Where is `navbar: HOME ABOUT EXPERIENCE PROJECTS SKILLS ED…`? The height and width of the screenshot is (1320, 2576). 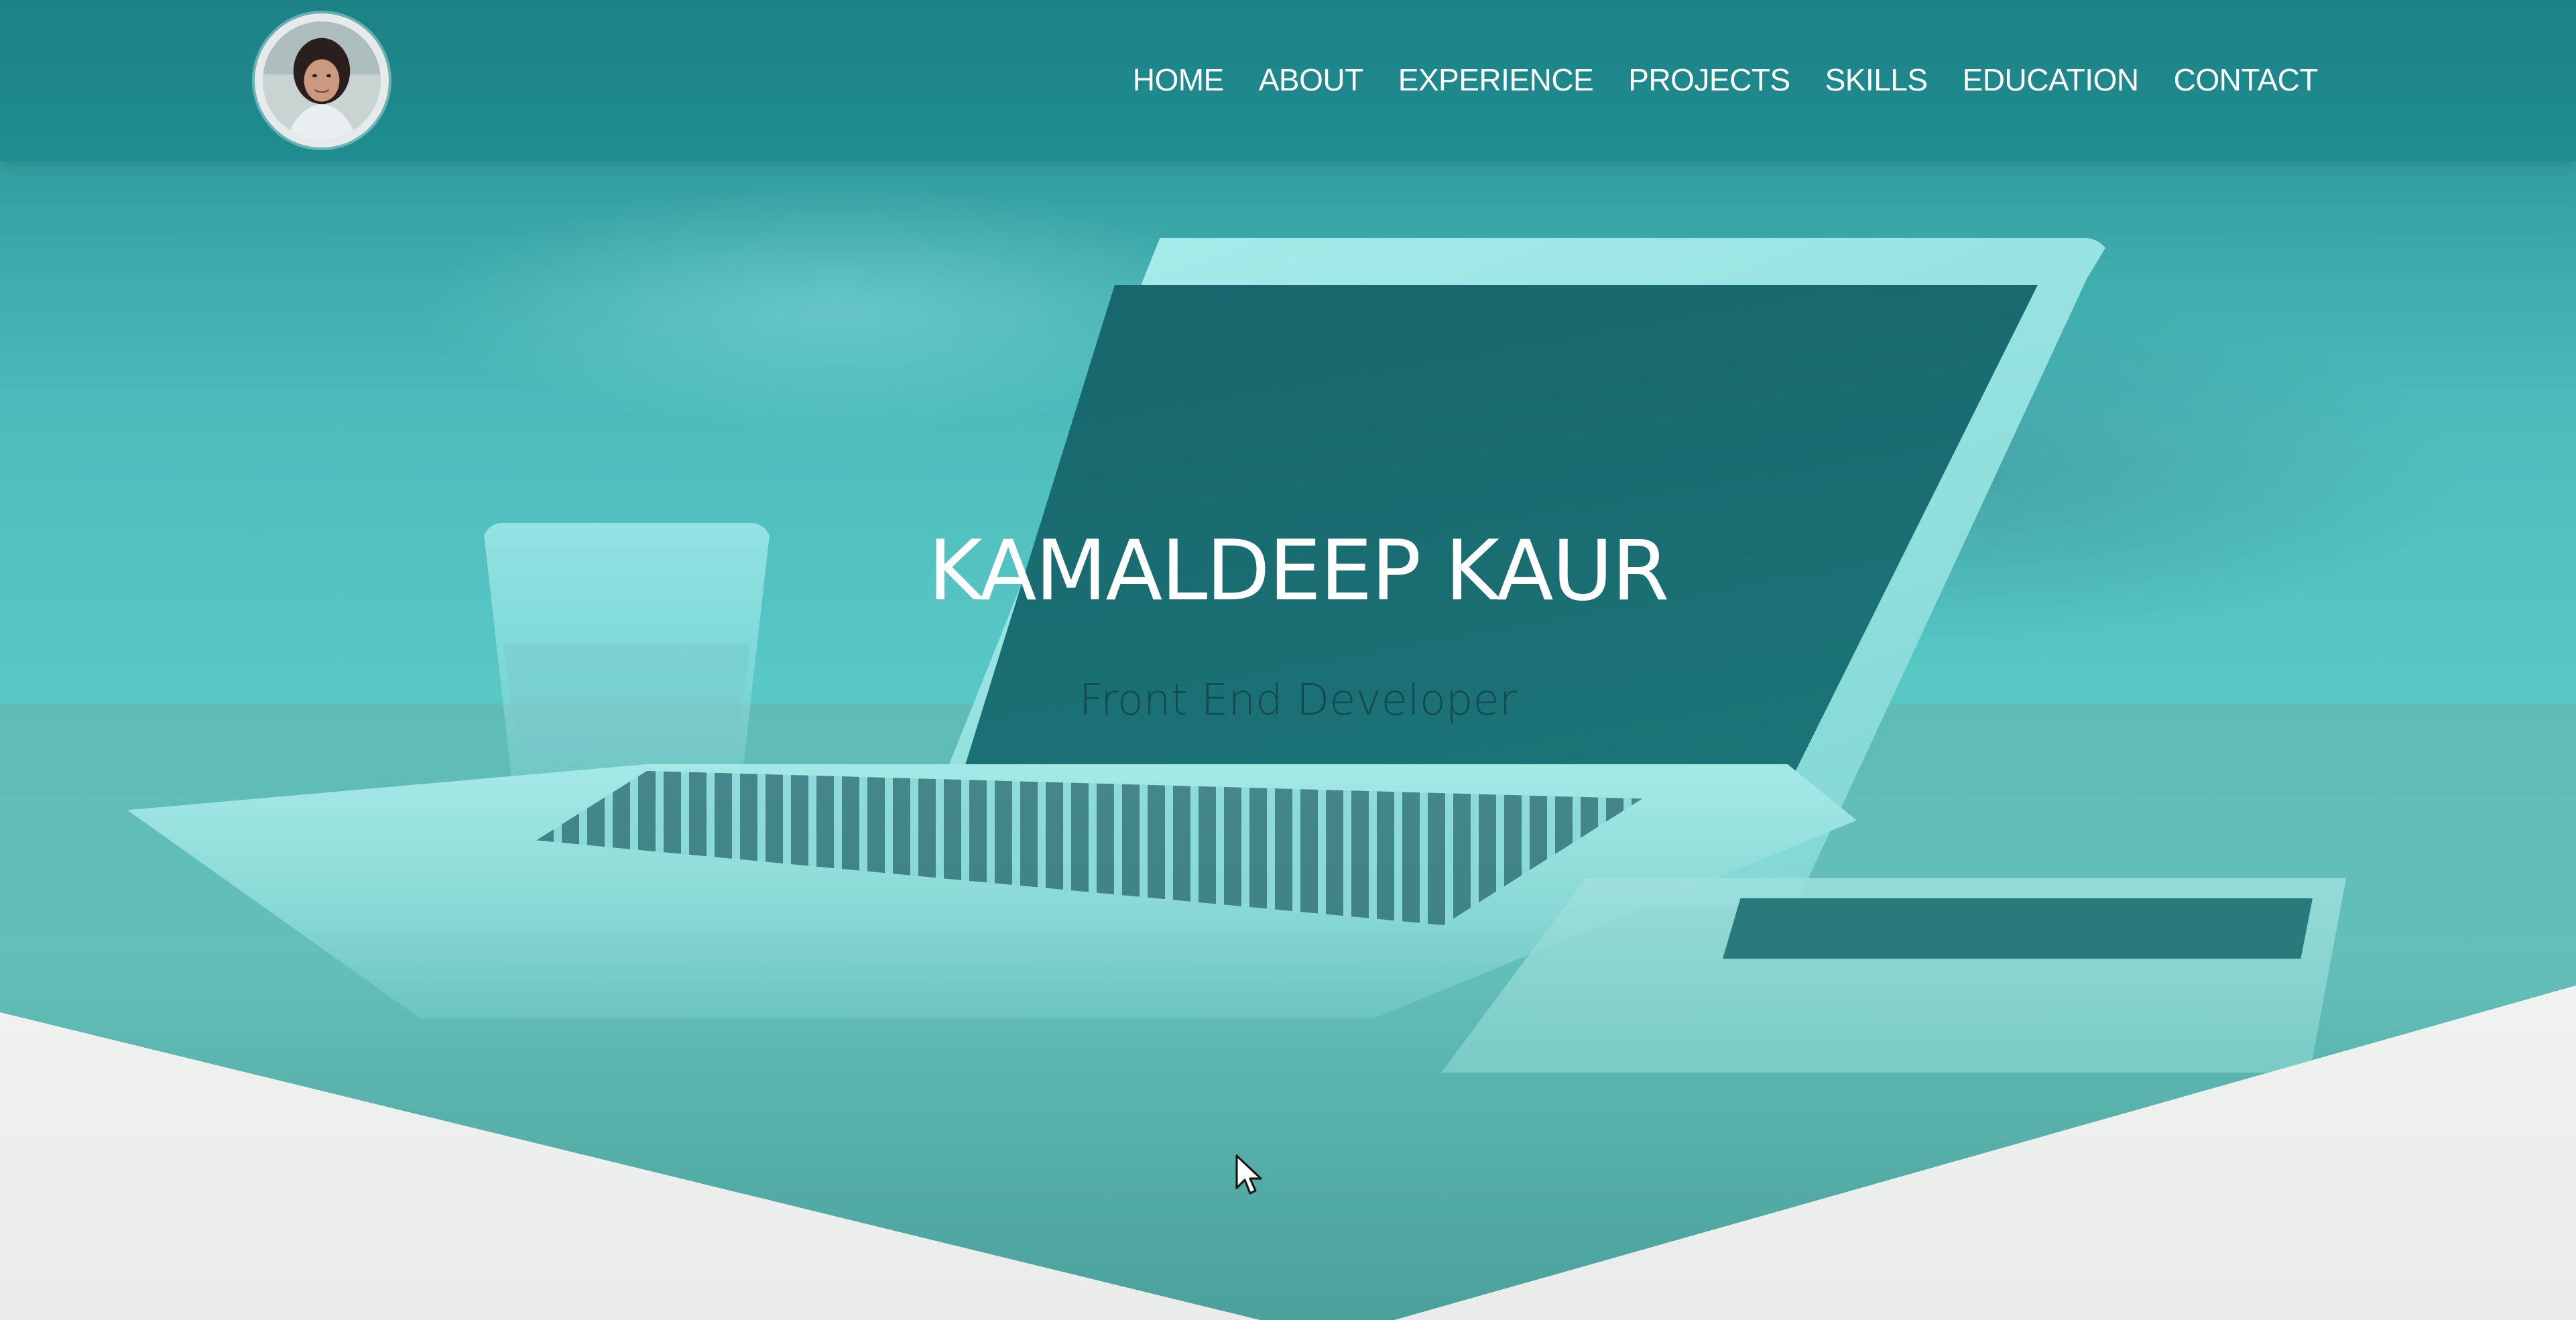
navbar: HOME ABOUT EXPERIENCE PROJECTS SKILLS ED… is located at coordinates (1288, 80).